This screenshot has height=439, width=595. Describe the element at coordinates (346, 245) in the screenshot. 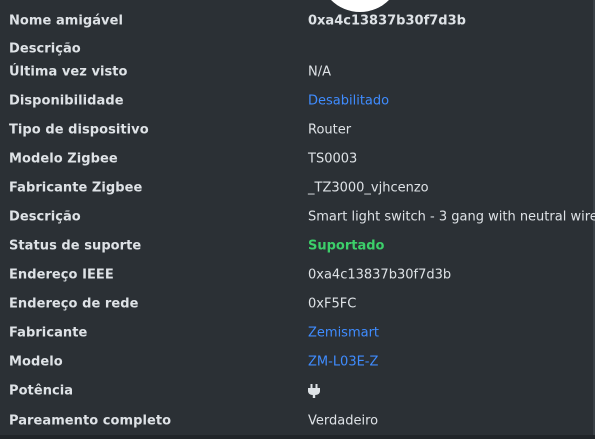

I see `support-status-value: Suportado` at that location.